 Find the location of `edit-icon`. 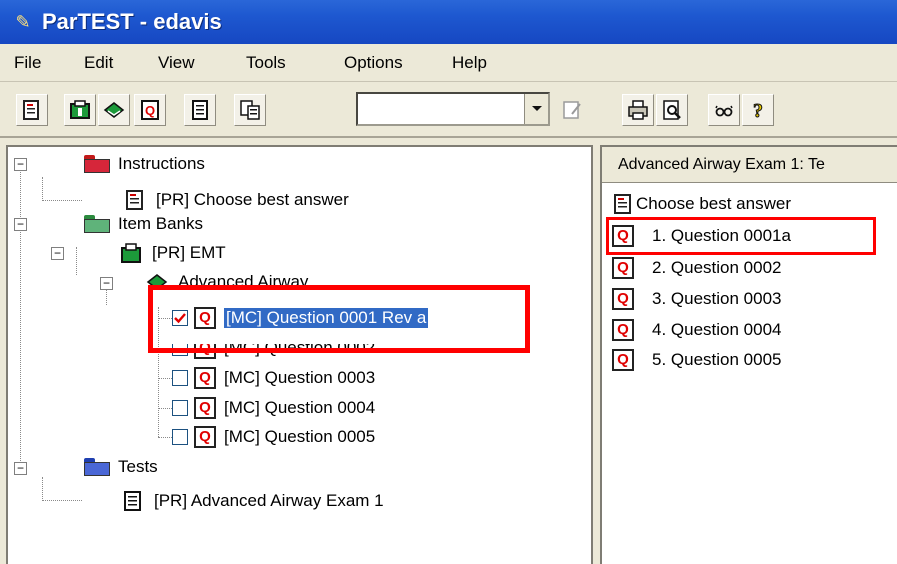

edit-icon is located at coordinates (572, 110).